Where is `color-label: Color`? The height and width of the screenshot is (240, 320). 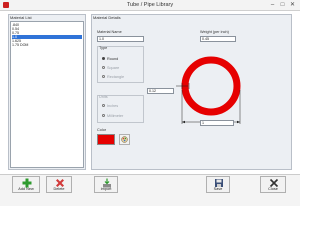 color-label: Color is located at coordinates (102, 130).